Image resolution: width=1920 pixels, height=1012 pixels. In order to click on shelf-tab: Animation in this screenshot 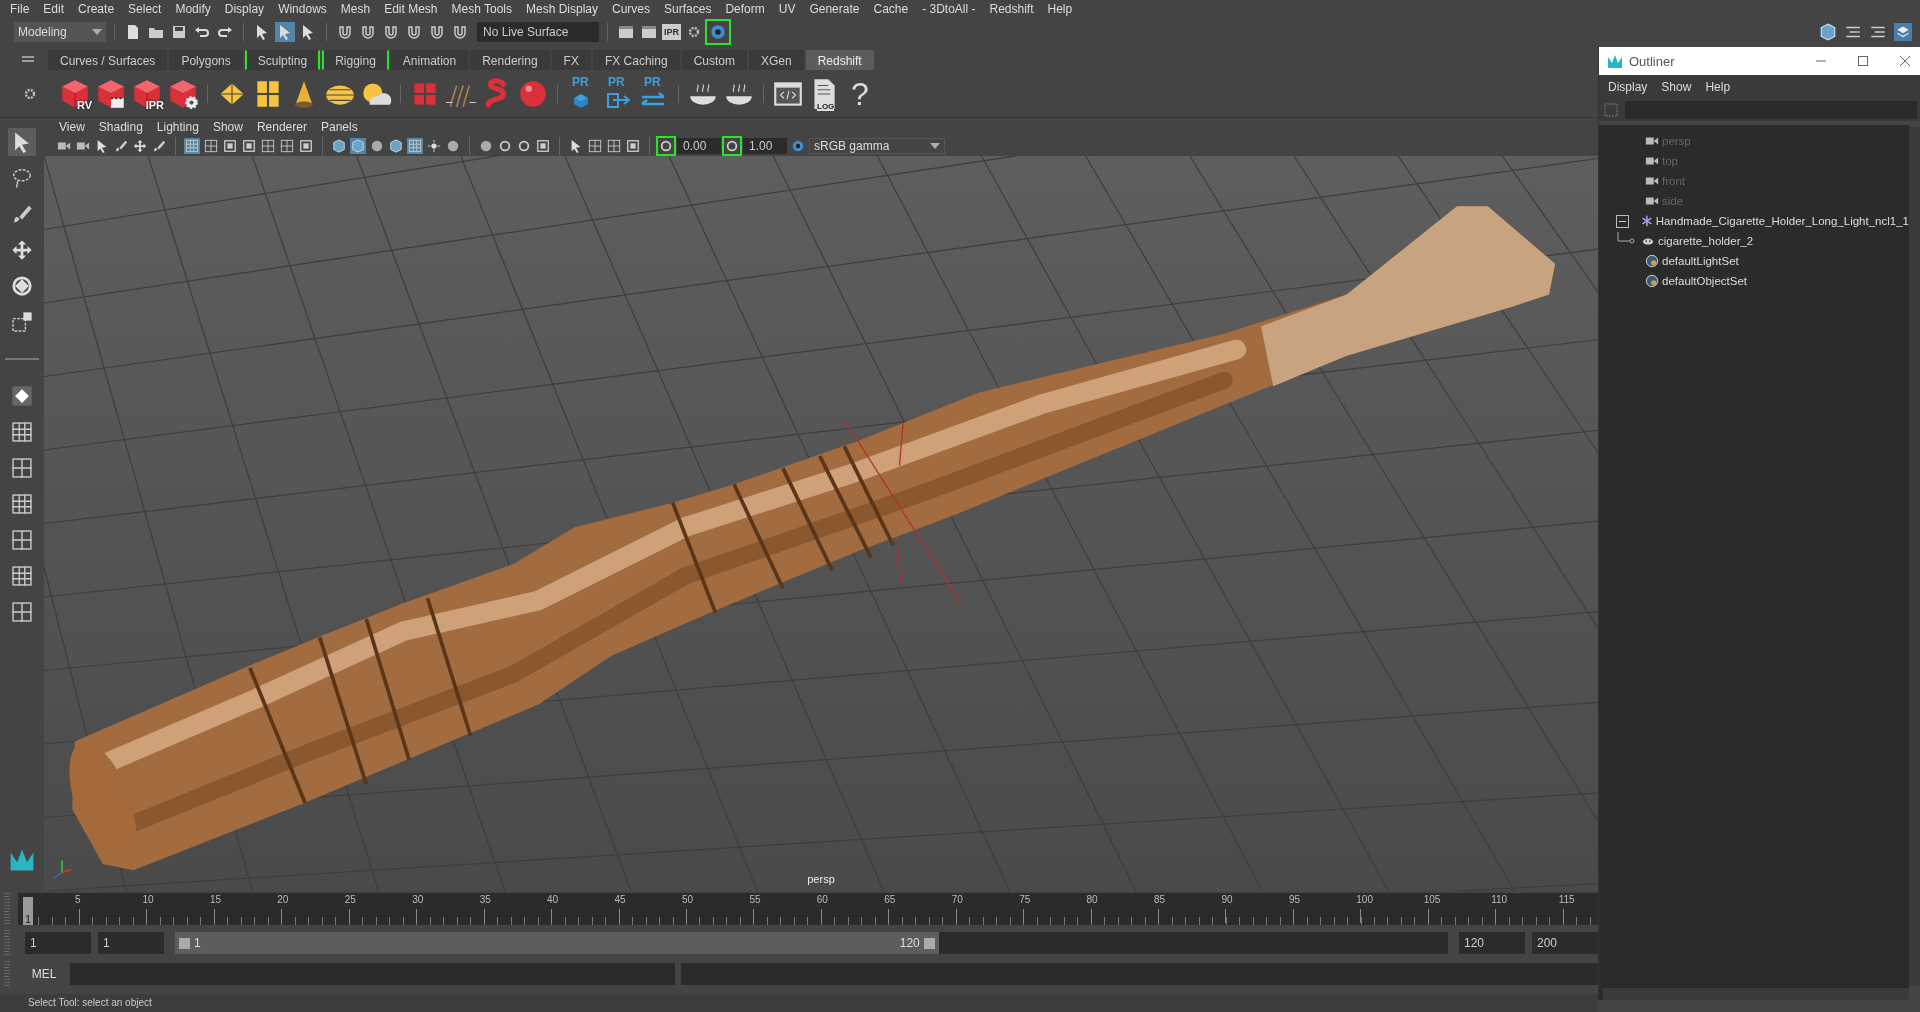, I will do `click(429, 60)`.